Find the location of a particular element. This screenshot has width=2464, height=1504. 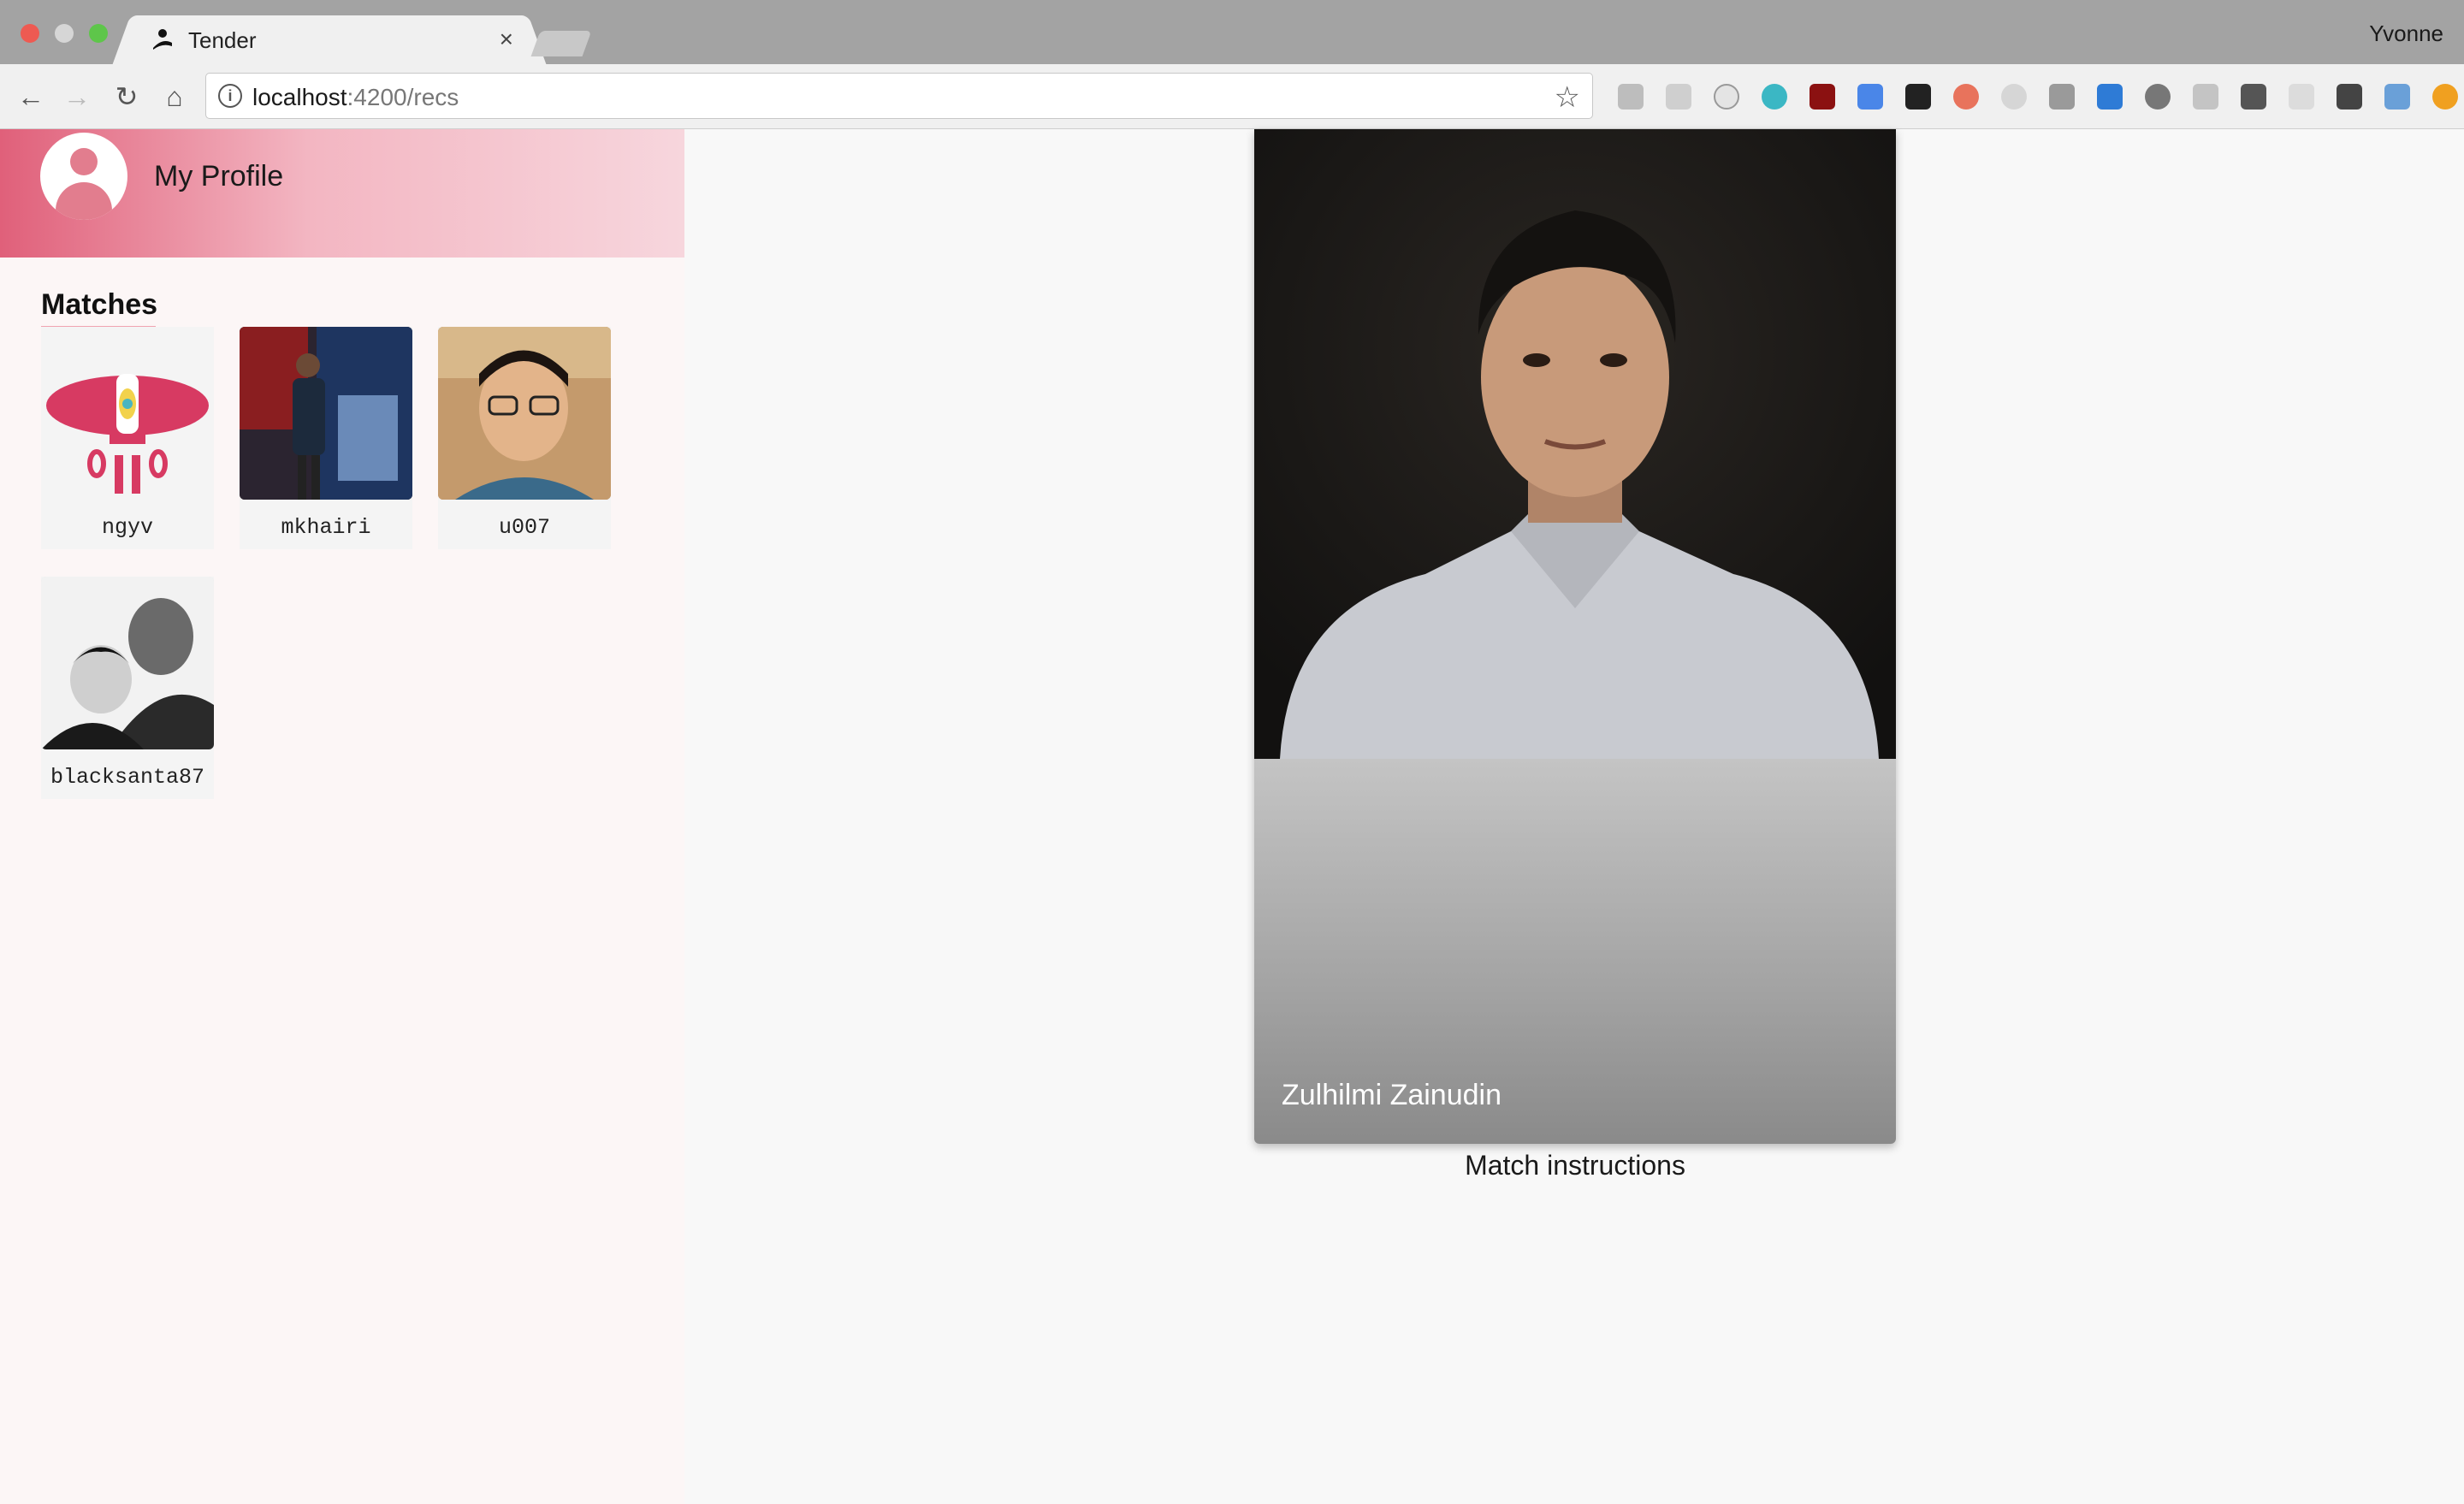

minimize-window-button is located at coordinates (64, 33).